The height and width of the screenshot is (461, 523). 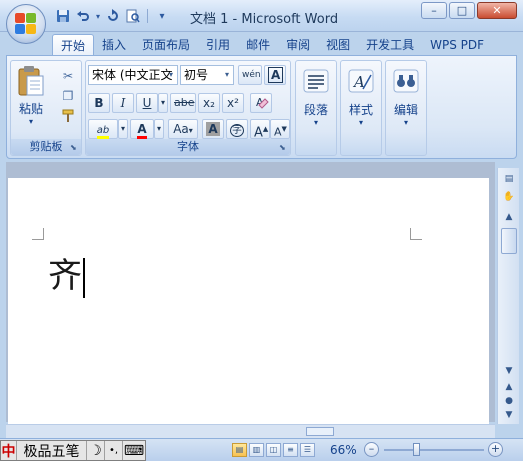 What do you see at coordinates (123, 129) in the screenshot?
I see `highlight-dropdown-icon: ▾` at bounding box center [123, 129].